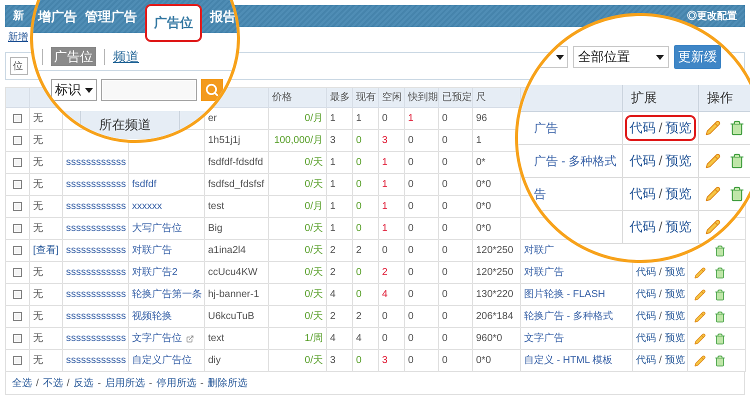 The height and width of the screenshot is (401, 750). Describe the element at coordinates (22, 383) in the screenshot. I see `footer-link: 全选` at that location.